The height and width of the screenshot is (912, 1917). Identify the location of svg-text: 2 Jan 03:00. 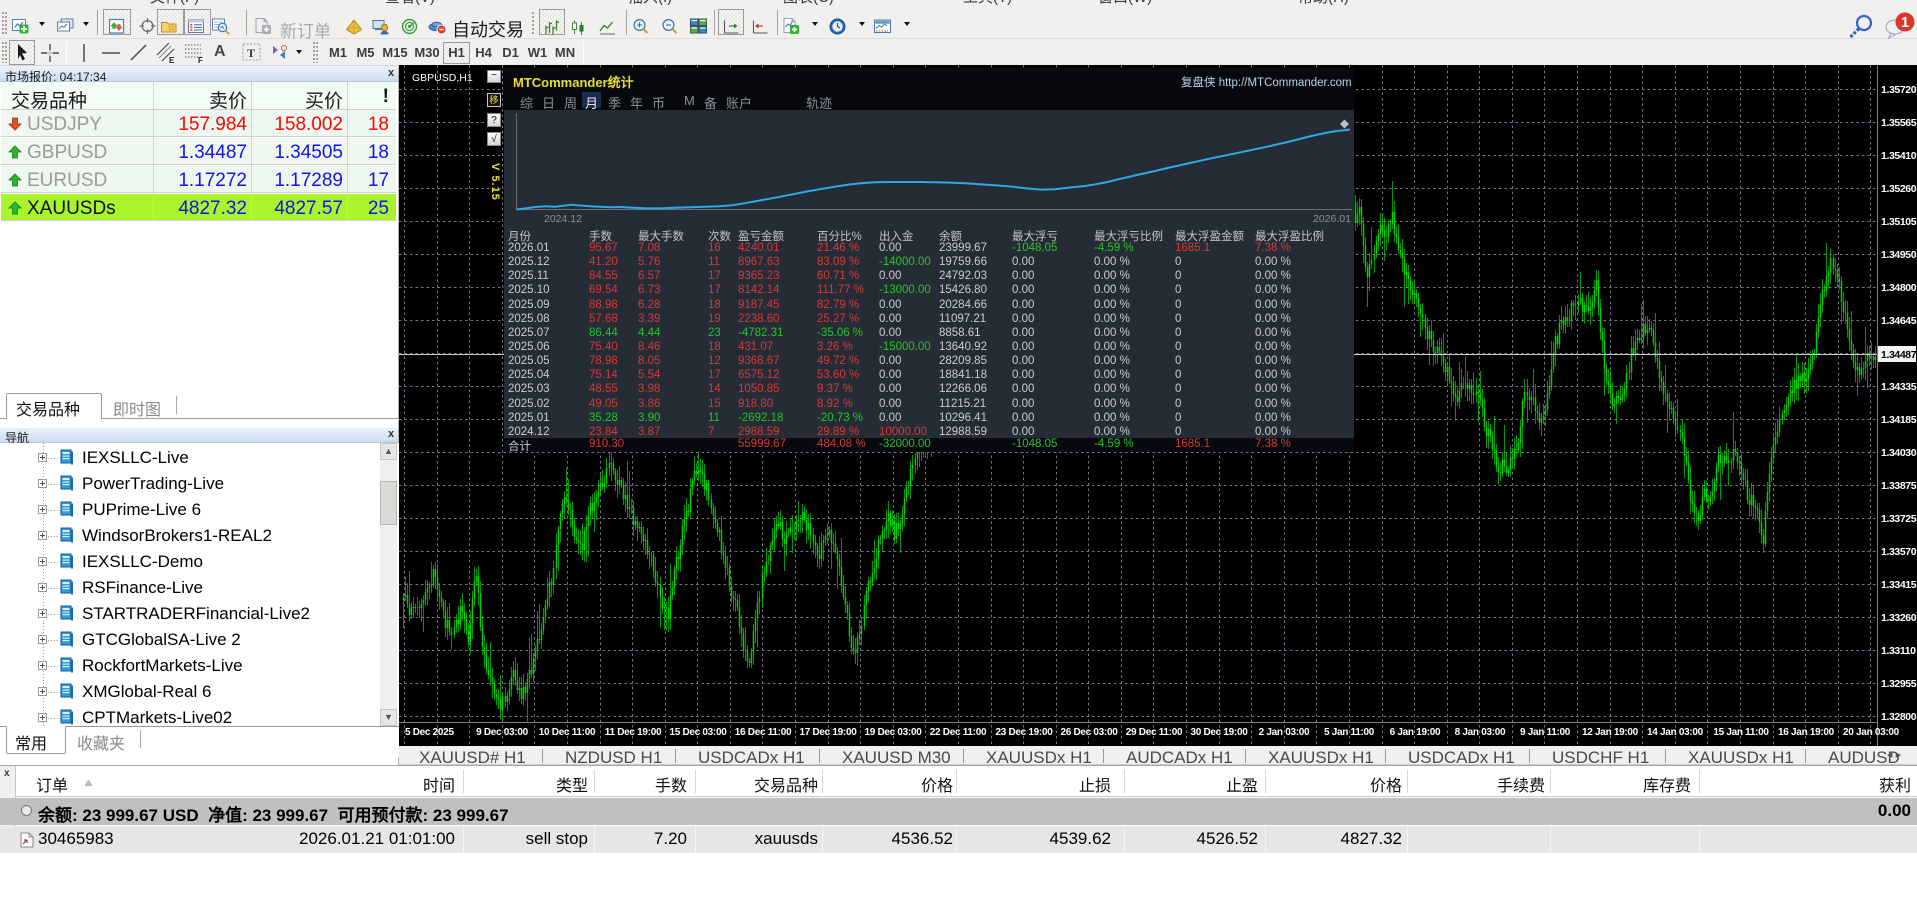
(1284, 732).